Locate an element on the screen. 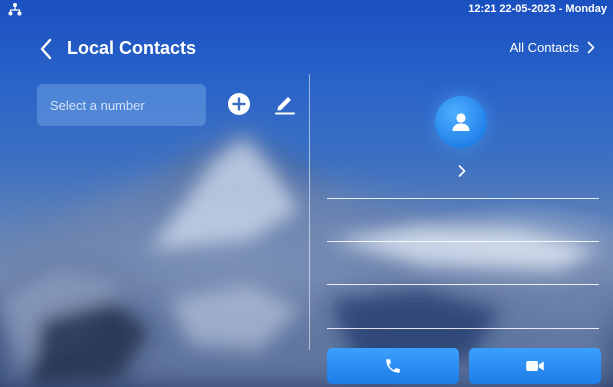 The image size is (613, 387). network-tree-icon is located at coordinates (15, 9).